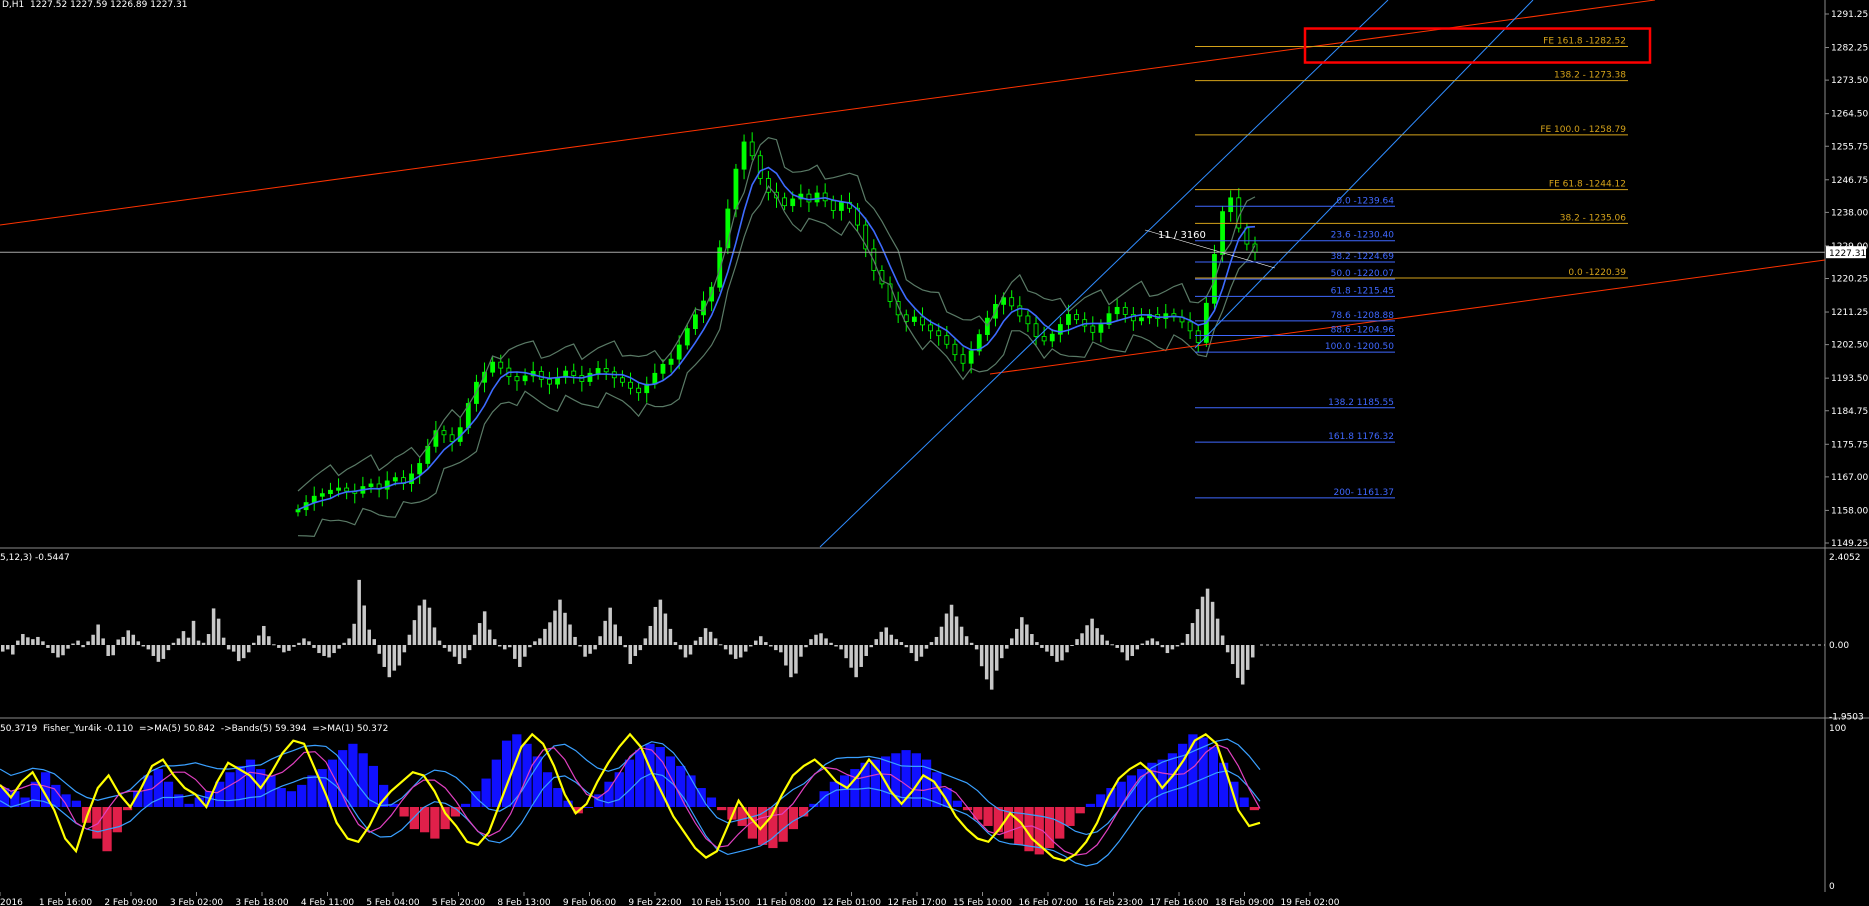 The image size is (1869, 906). What do you see at coordinates (262, 902) in the screenshot?
I see `time-tick-label: 3 Feb 18:00` at bounding box center [262, 902].